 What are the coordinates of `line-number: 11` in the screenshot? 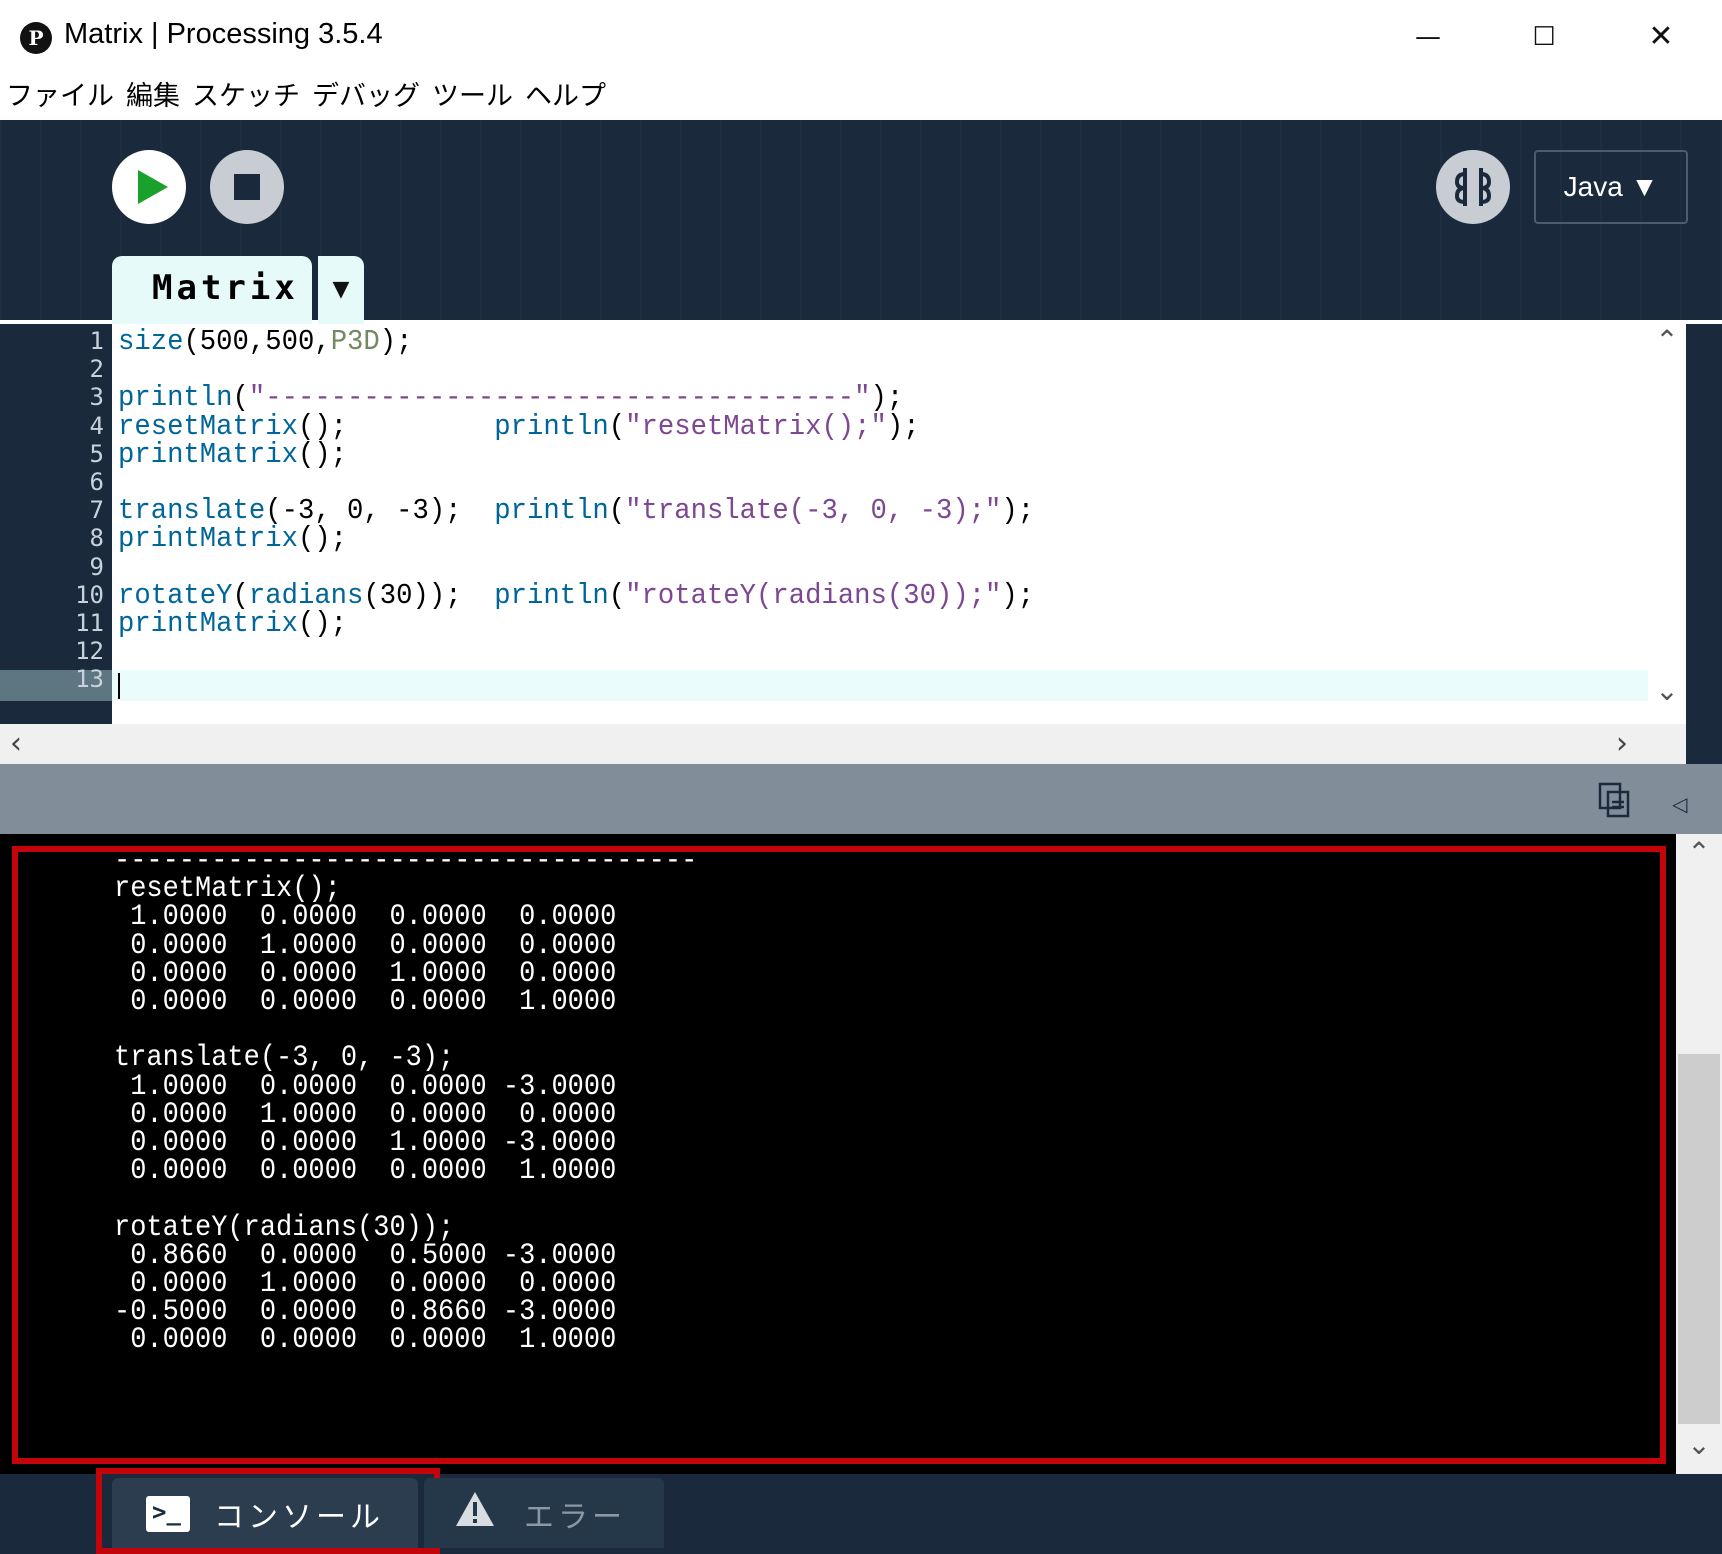 It's located at (89, 623).